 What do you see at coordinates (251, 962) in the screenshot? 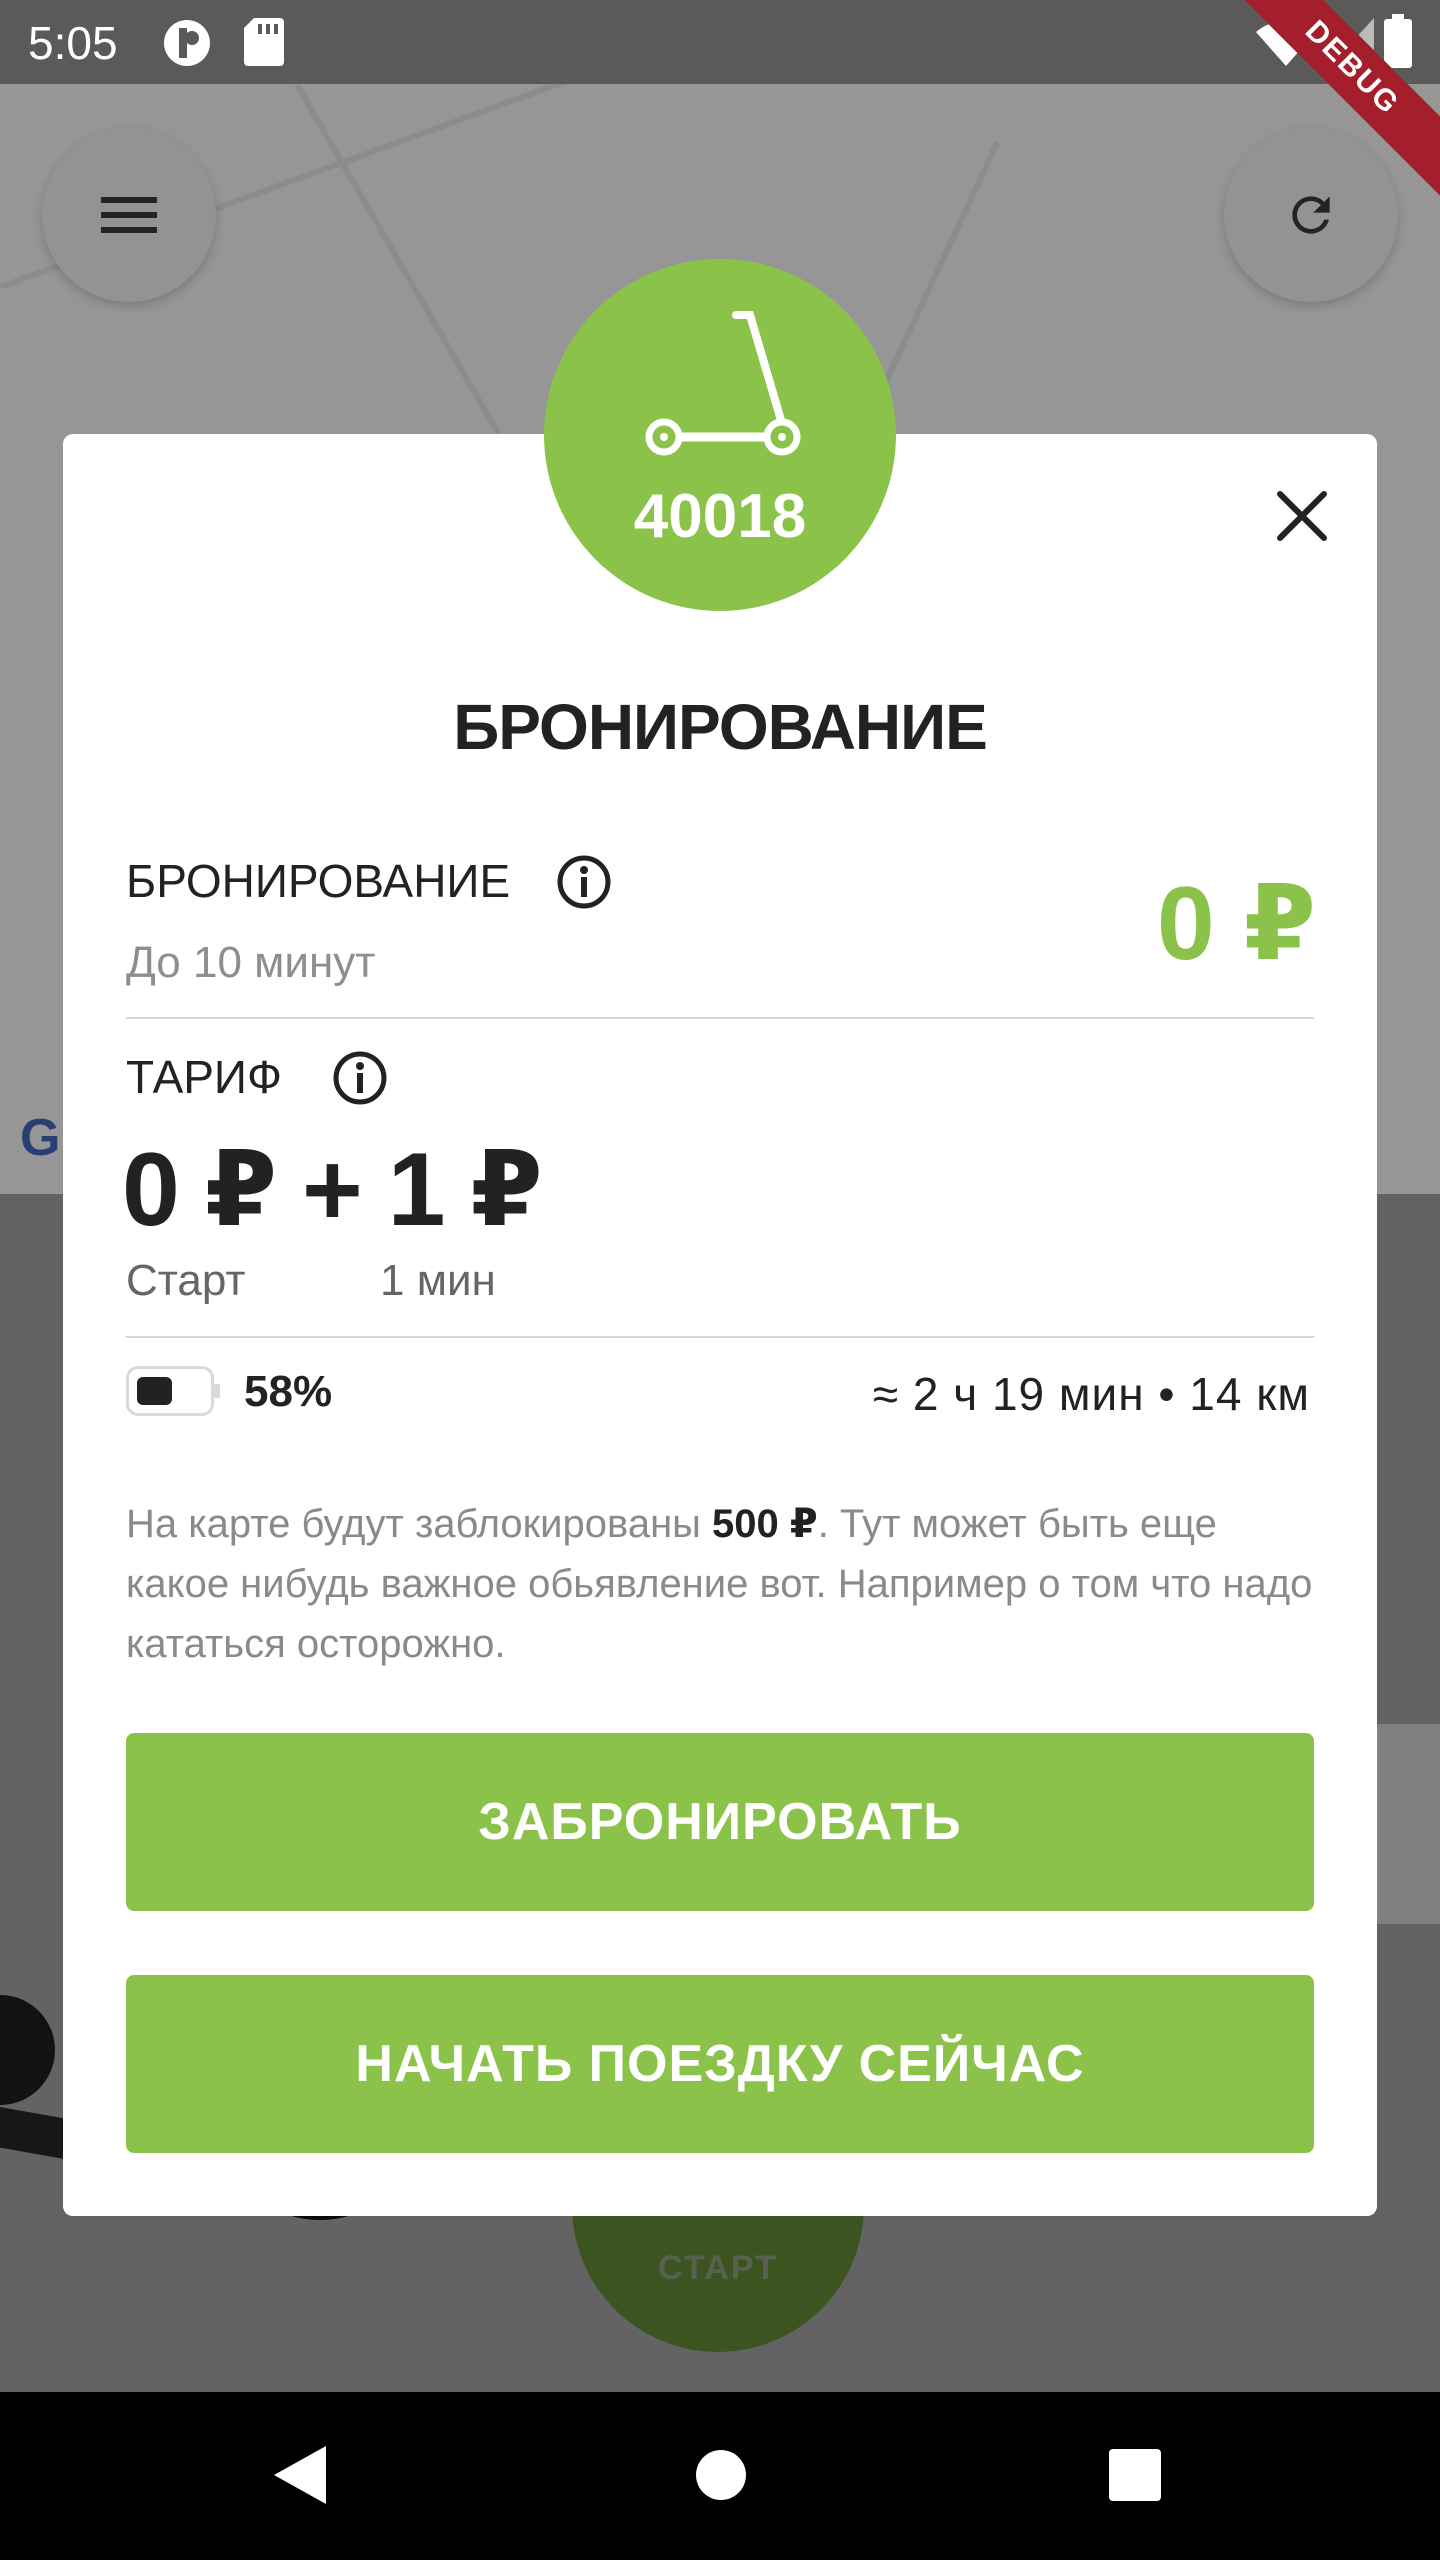
I see `booking-duration: До 10 минут` at bounding box center [251, 962].